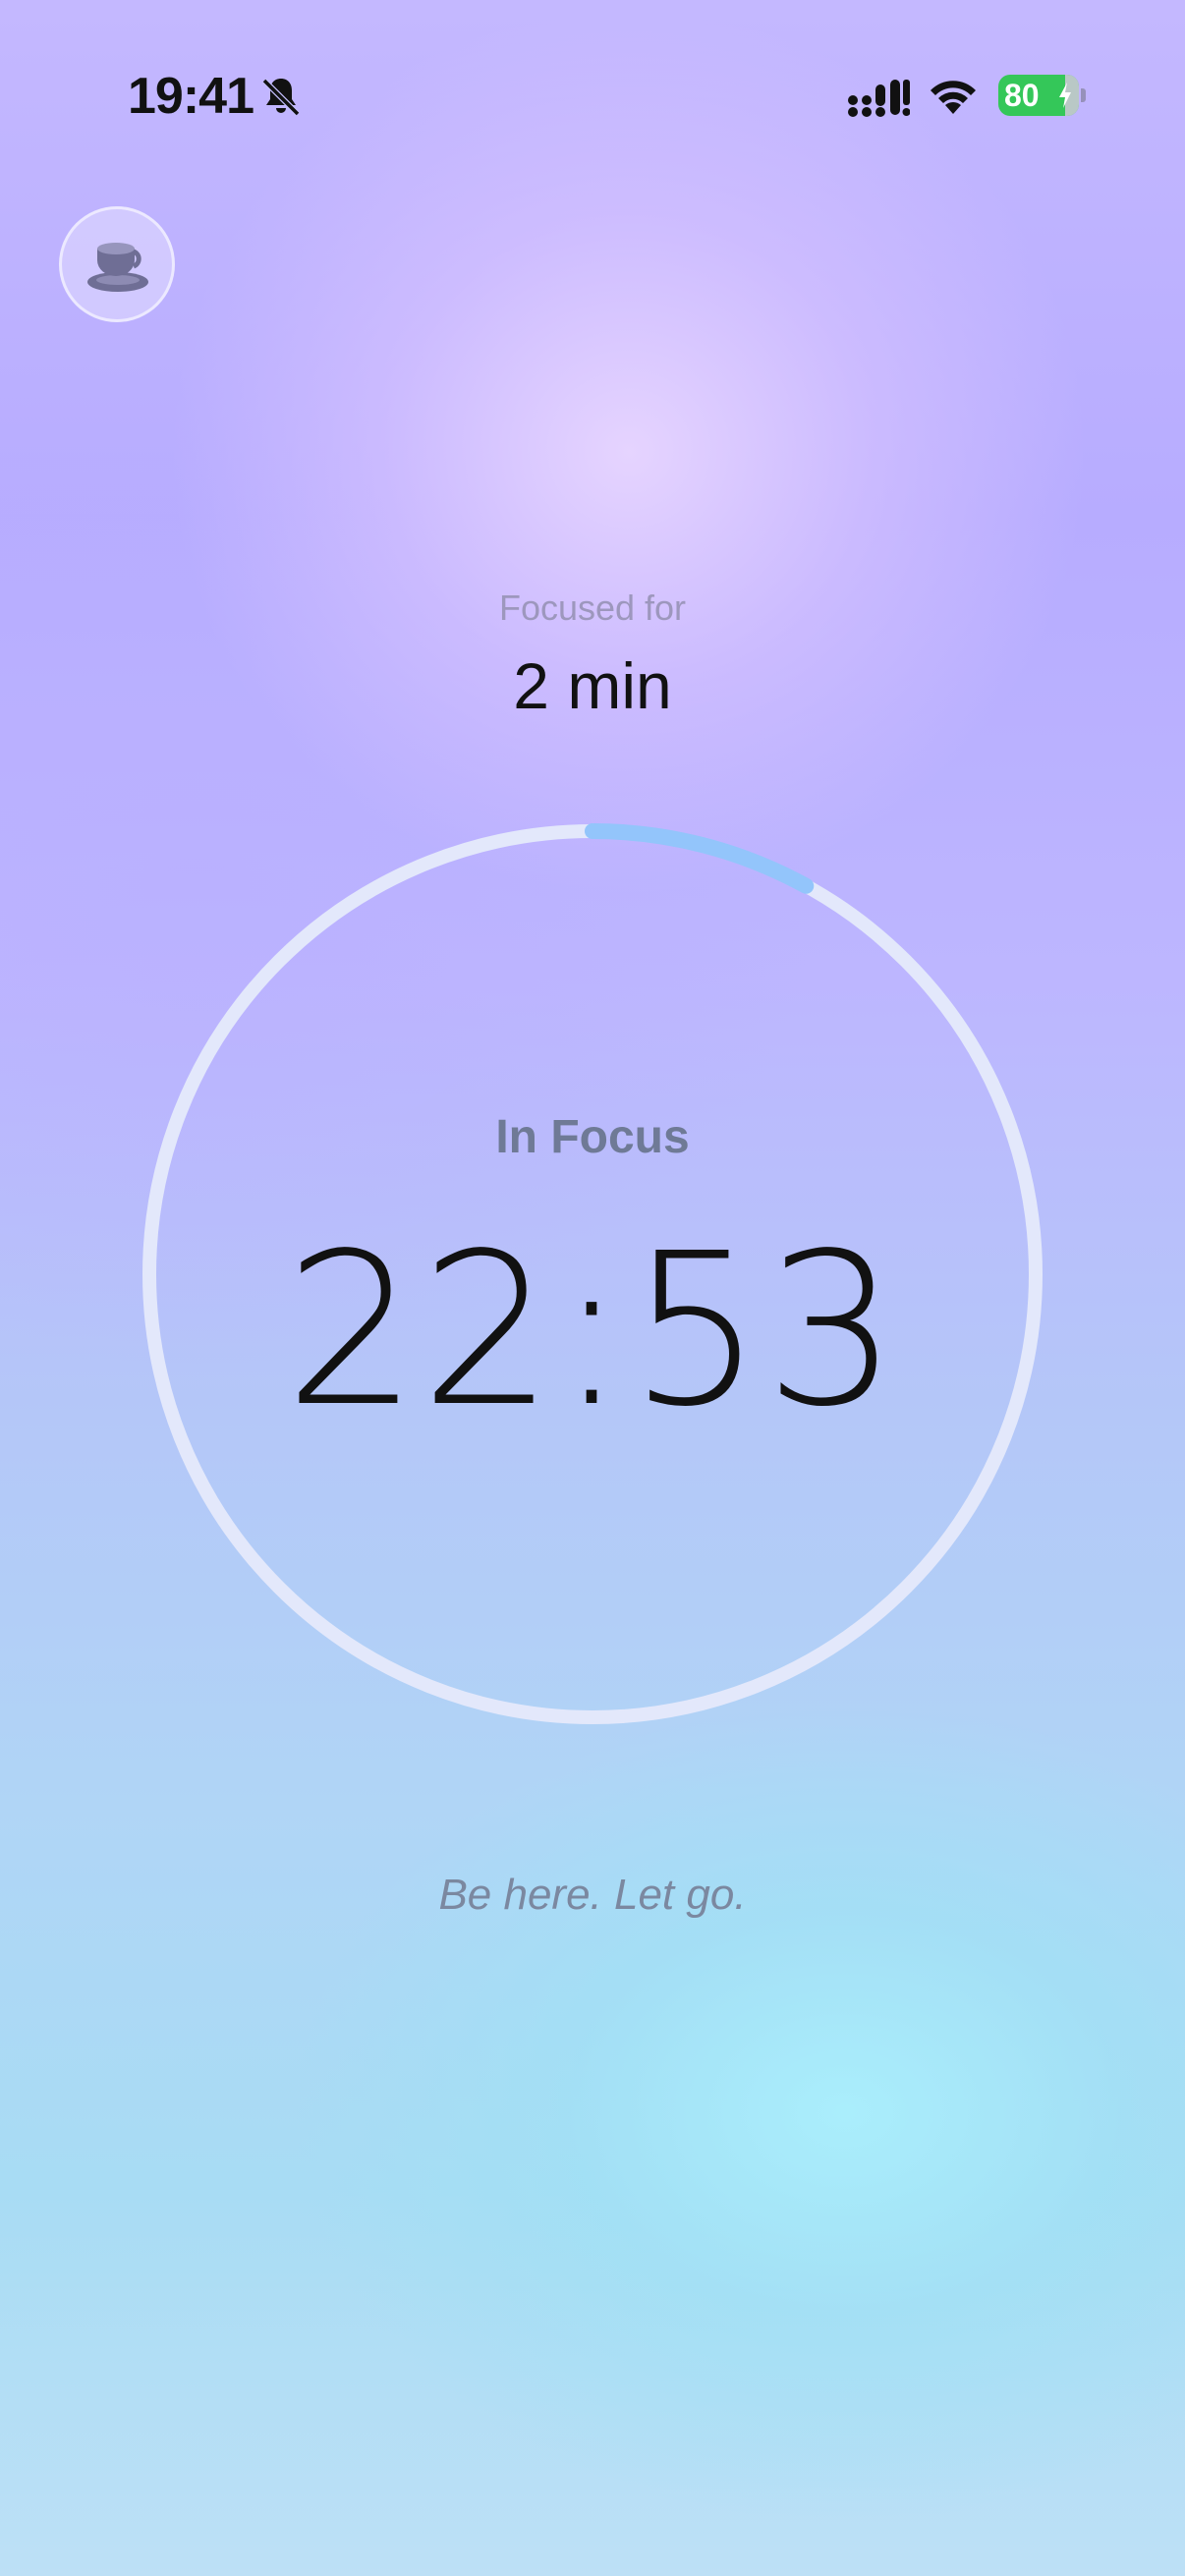 The width and height of the screenshot is (1185, 2576). Describe the element at coordinates (1065, 95) in the screenshot. I see `battery-charging-icon` at that location.